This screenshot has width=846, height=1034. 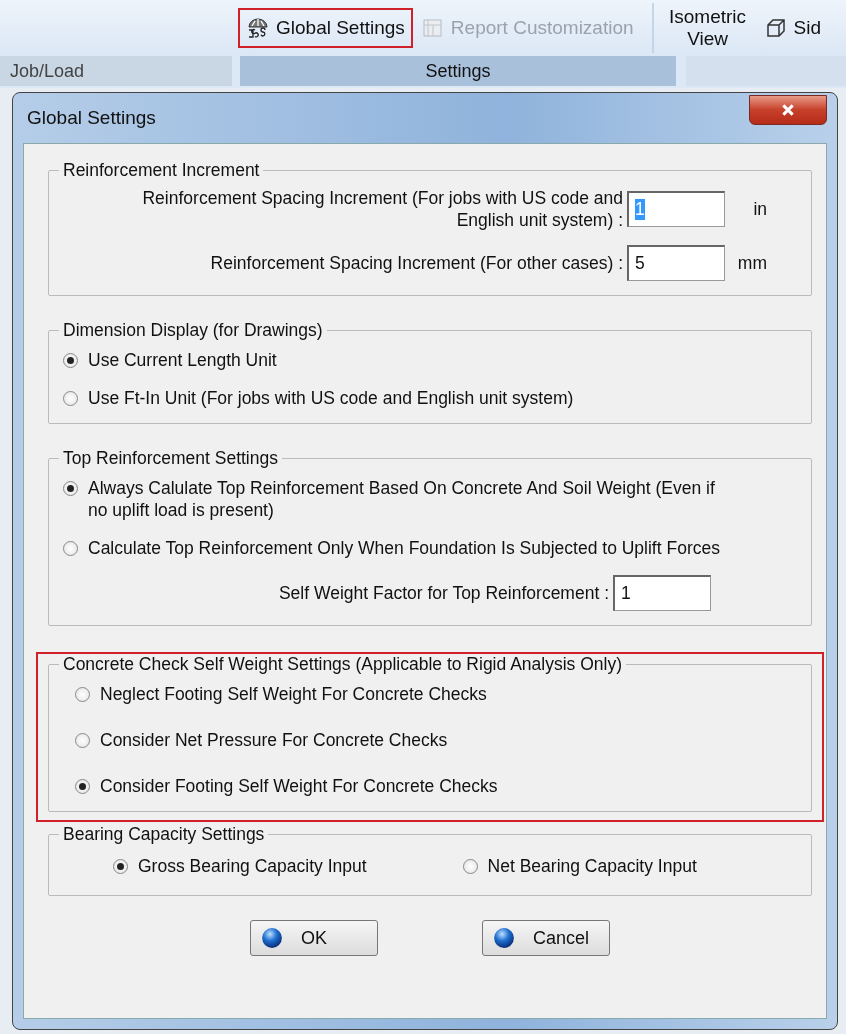 I want to click on radio-label: Consider Footing Self Weight For Concrete Checks, so click(x=299, y=786).